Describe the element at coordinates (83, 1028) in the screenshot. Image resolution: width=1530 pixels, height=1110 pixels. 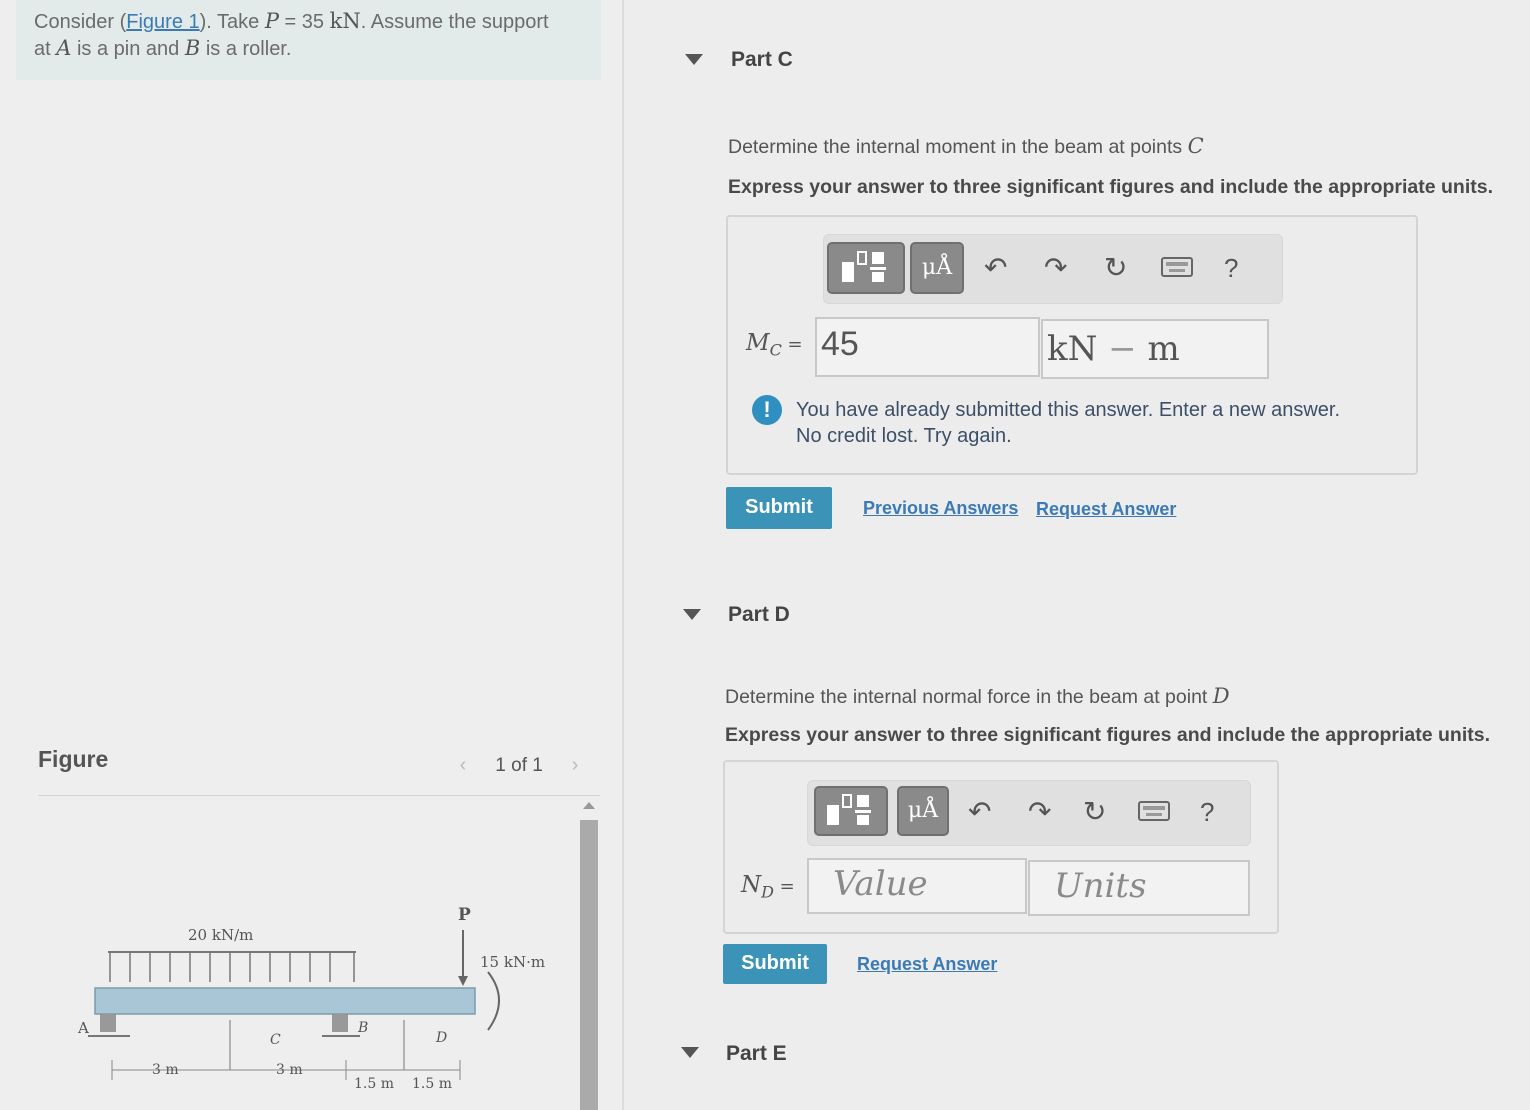
I see `support-A-label: A` at that location.